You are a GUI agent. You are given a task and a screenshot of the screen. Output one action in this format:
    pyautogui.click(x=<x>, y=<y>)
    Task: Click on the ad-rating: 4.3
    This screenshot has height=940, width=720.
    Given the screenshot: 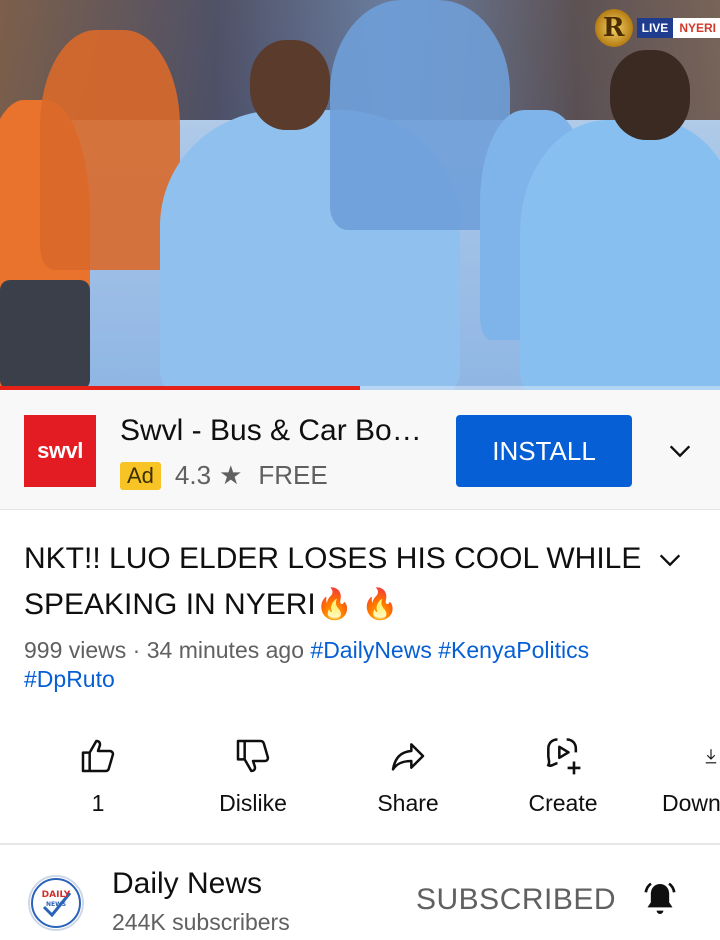 What is the action you would take?
    pyautogui.click(x=193, y=475)
    